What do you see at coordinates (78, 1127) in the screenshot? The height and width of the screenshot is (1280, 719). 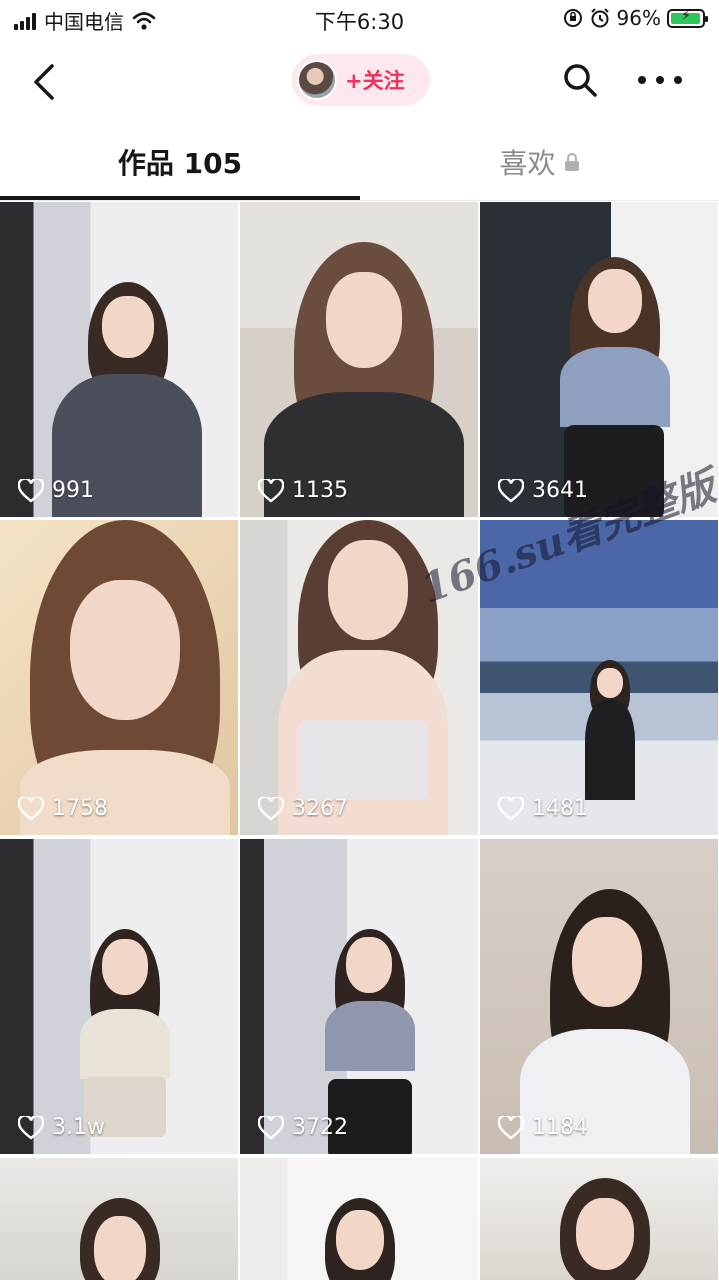 I see `like-count-value: 3.1w` at bounding box center [78, 1127].